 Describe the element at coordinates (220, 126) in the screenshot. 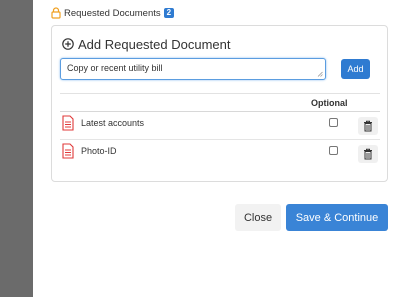

I see `document-row-latest-accounts: Latest accounts` at that location.